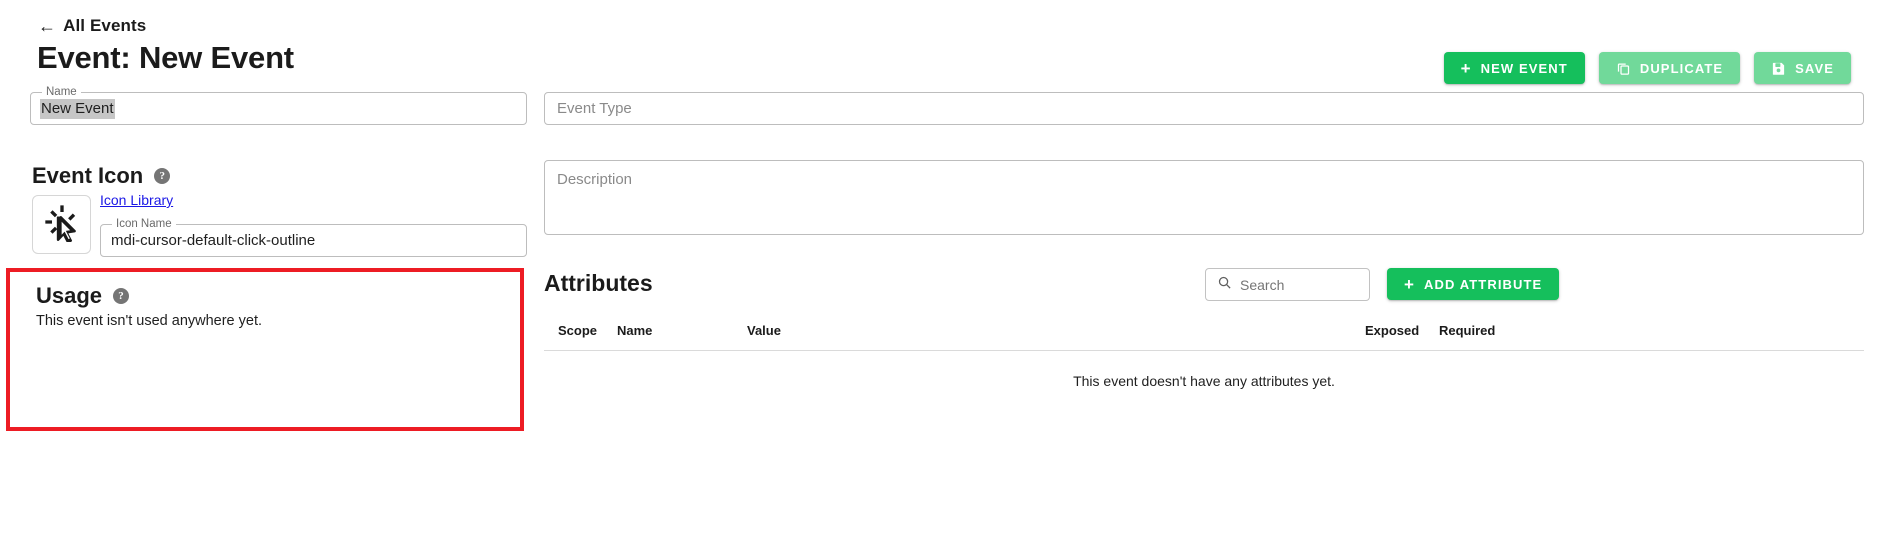 The image size is (1895, 536). Describe the element at coordinates (578, 330) in the screenshot. I see `column-header-scope: Scope` at that location.